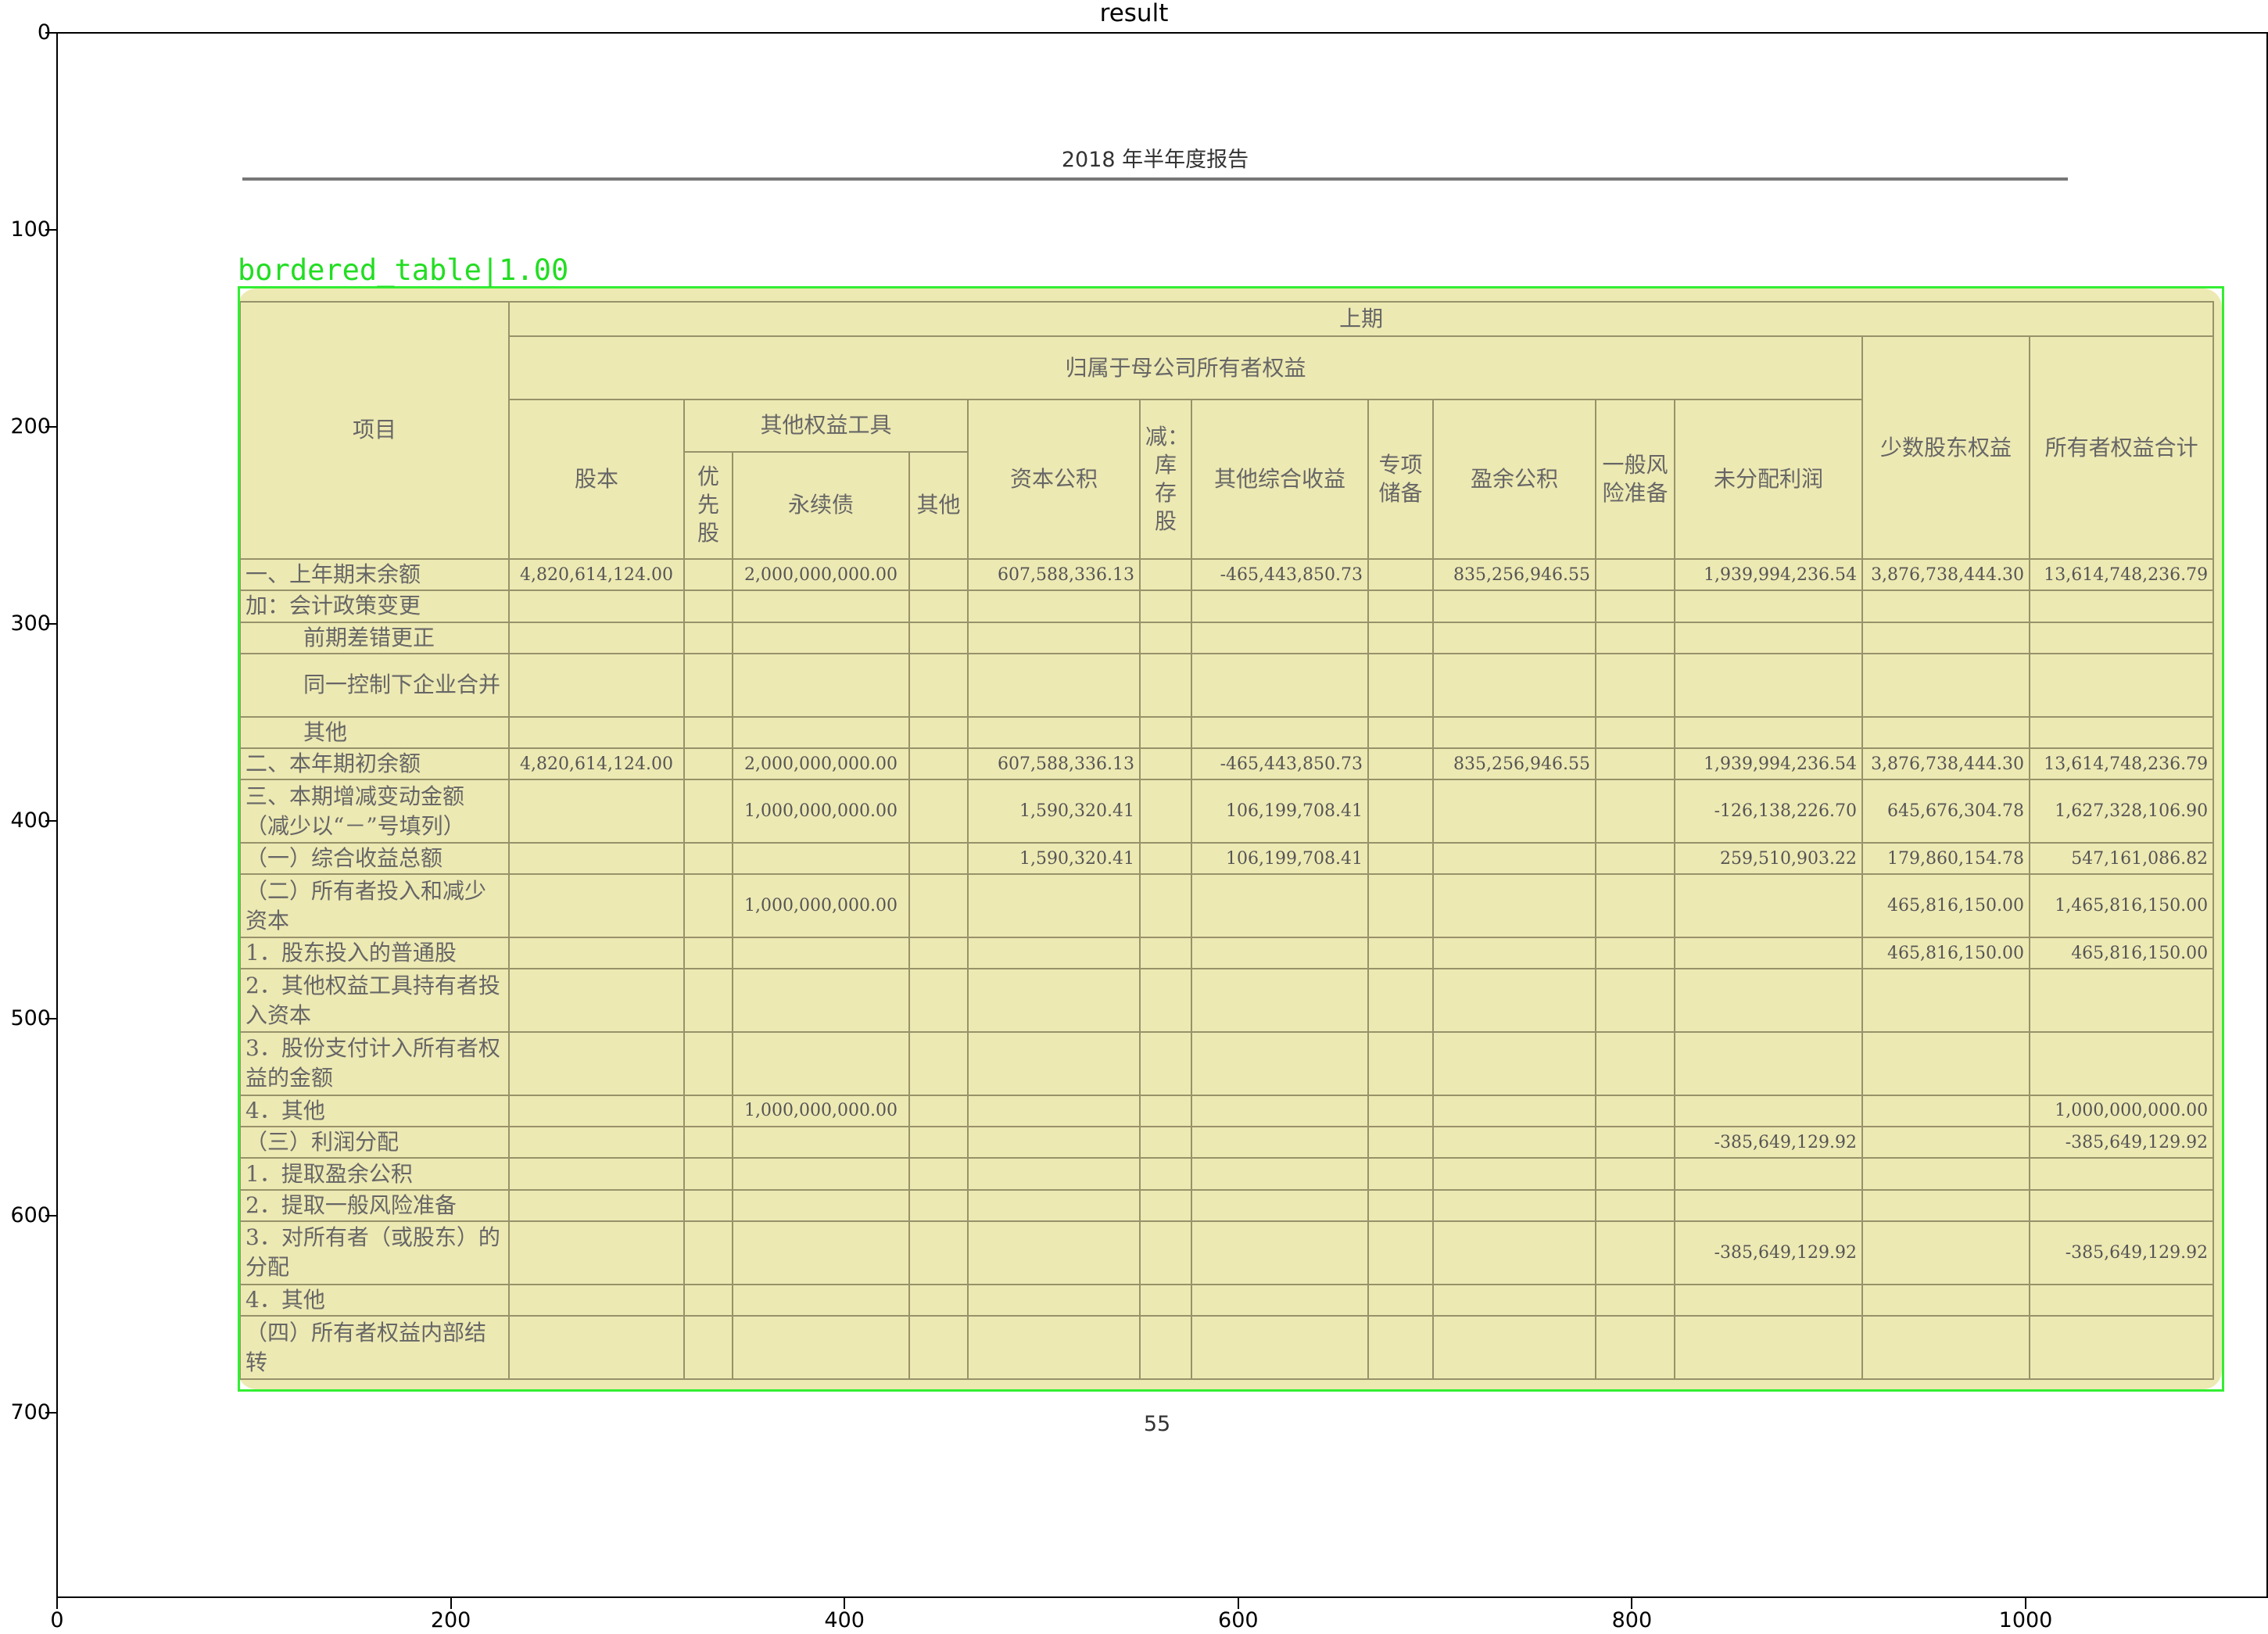 The height and width of the screenshot is (1634, 2268). What do you see at coordinates (31, 1214) in the screenshot?
I see `y-tick-label: 600` at bounding box center [31, 1214].